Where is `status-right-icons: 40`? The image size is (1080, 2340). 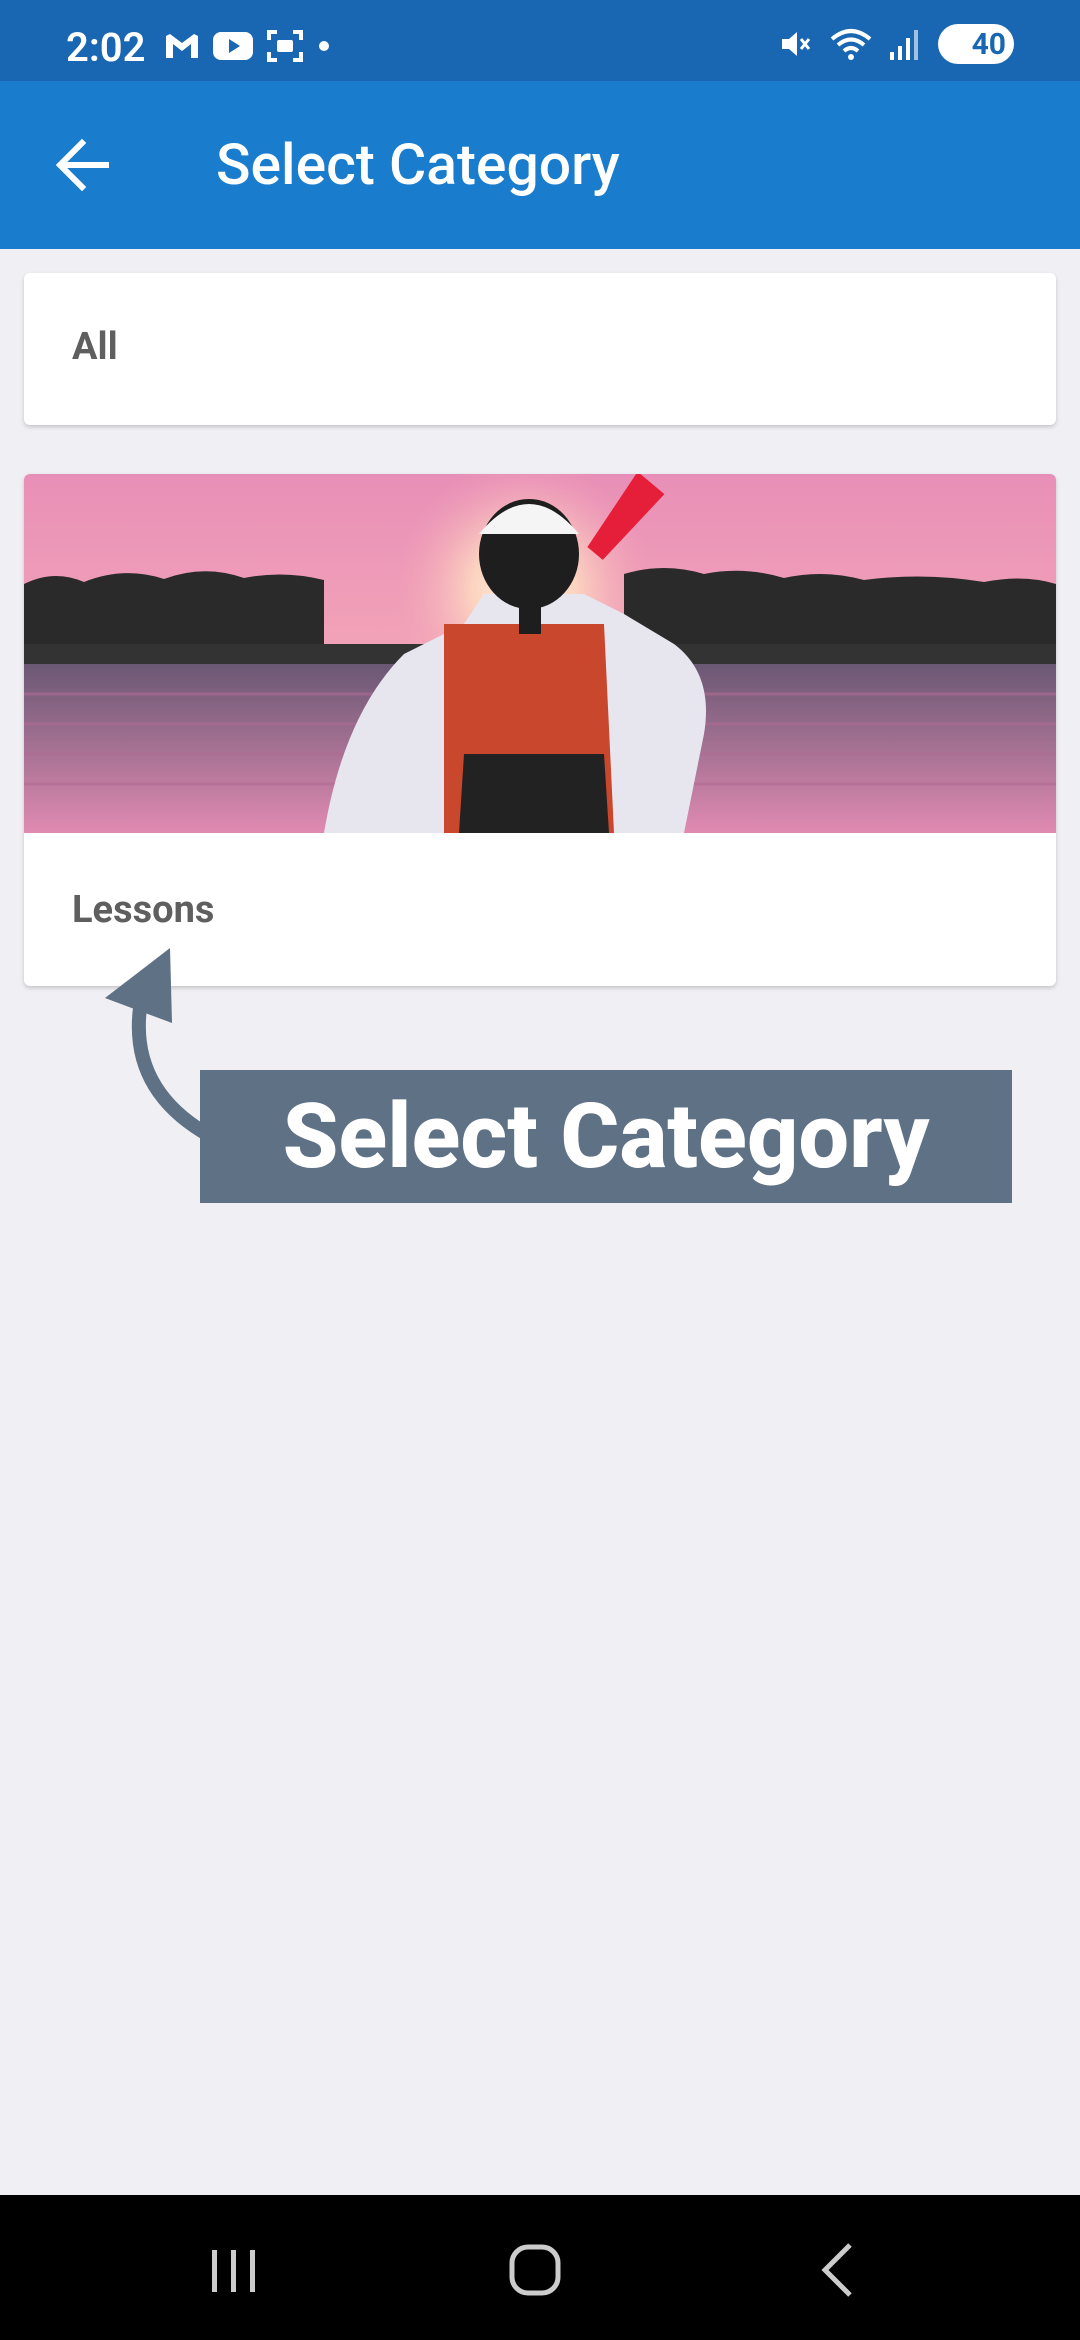 status-right-icons: 40 is located at coordinates (896, 44).